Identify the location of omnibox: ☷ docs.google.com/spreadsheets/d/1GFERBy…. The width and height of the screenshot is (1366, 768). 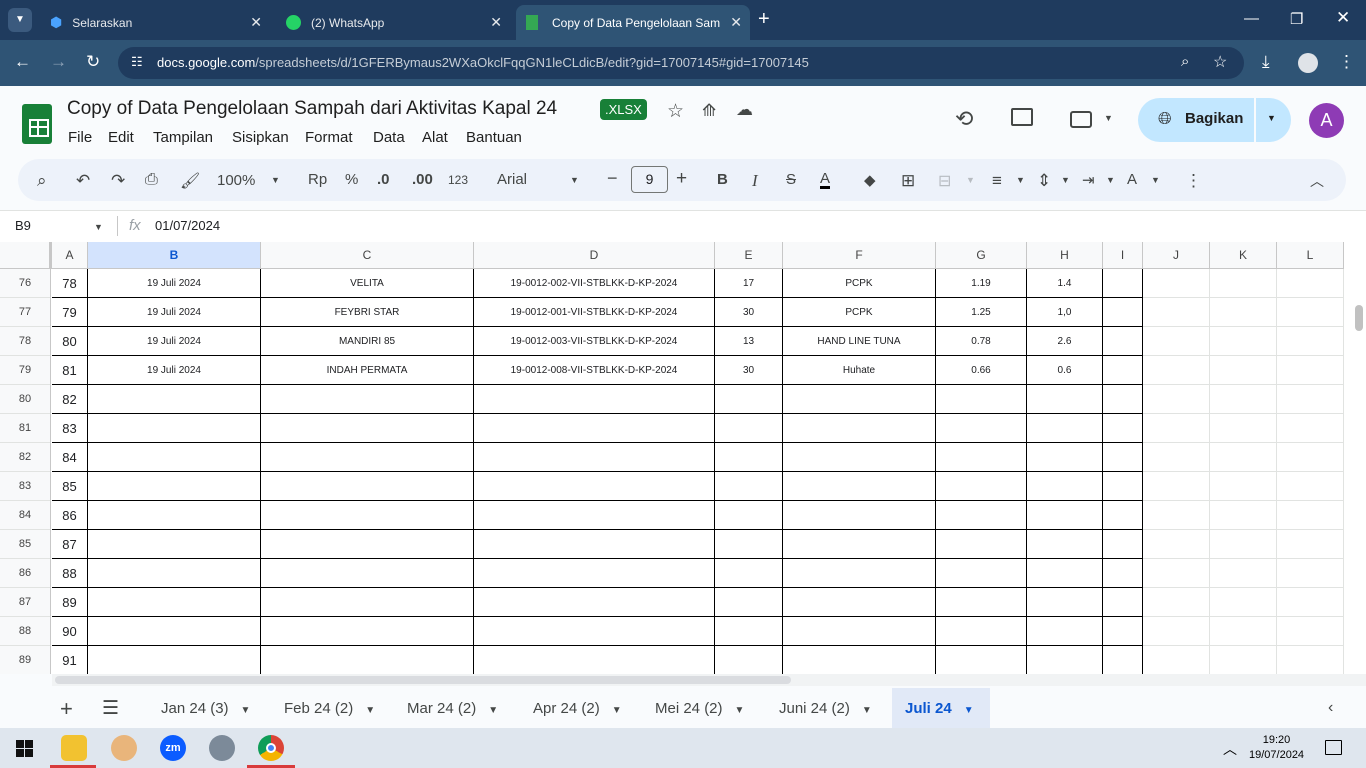
(681, 63).